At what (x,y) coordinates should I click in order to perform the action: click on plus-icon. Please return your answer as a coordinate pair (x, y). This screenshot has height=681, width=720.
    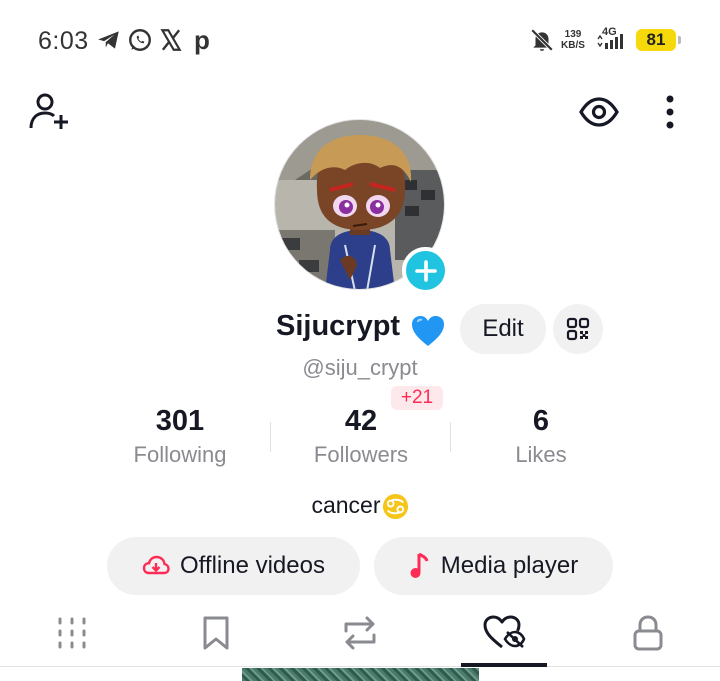
    Looking at the image, I should click on (425, 270).